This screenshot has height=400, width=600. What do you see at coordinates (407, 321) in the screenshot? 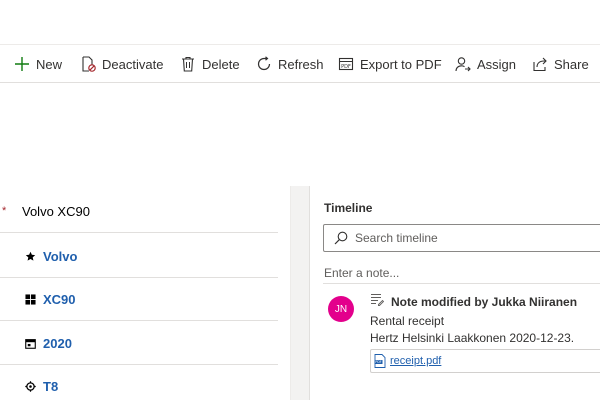
I see `post-subject: Rental receipt` at bounding box center [407, 321].